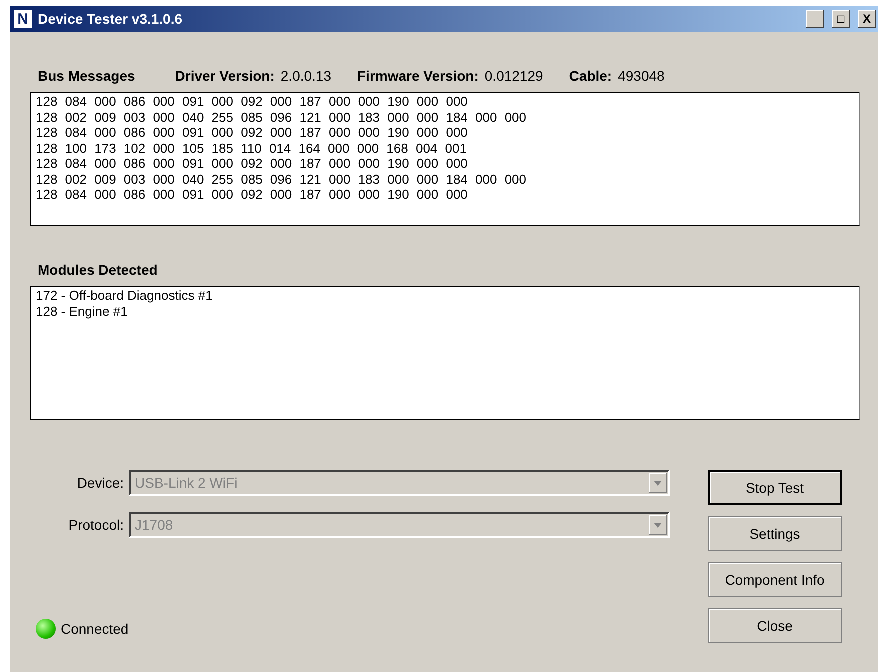  What do you see at coordinates (100, 483) in the screenshot?
I see `field-label: Device:` at bounding box center [100, 483].